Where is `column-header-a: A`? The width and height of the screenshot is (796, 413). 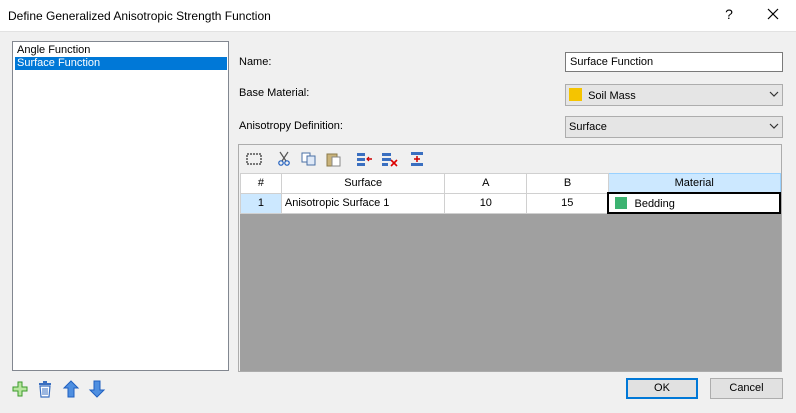
column-header-a: A is located at coordinates (486, 183).